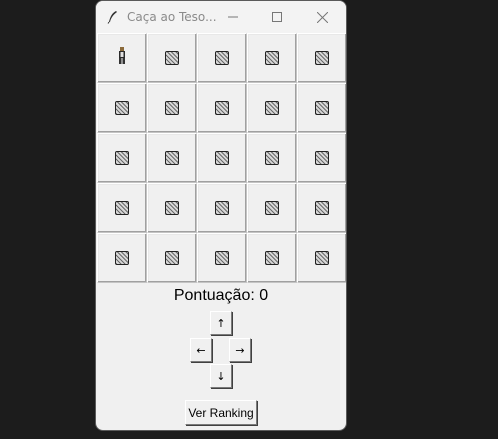  I want to click on player-figure-icon, so click(122, 58).